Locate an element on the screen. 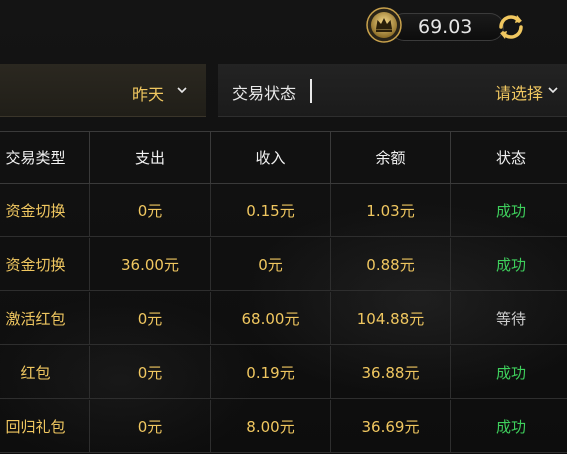  cell-status: 等待 is located at coordinates (509, 318).